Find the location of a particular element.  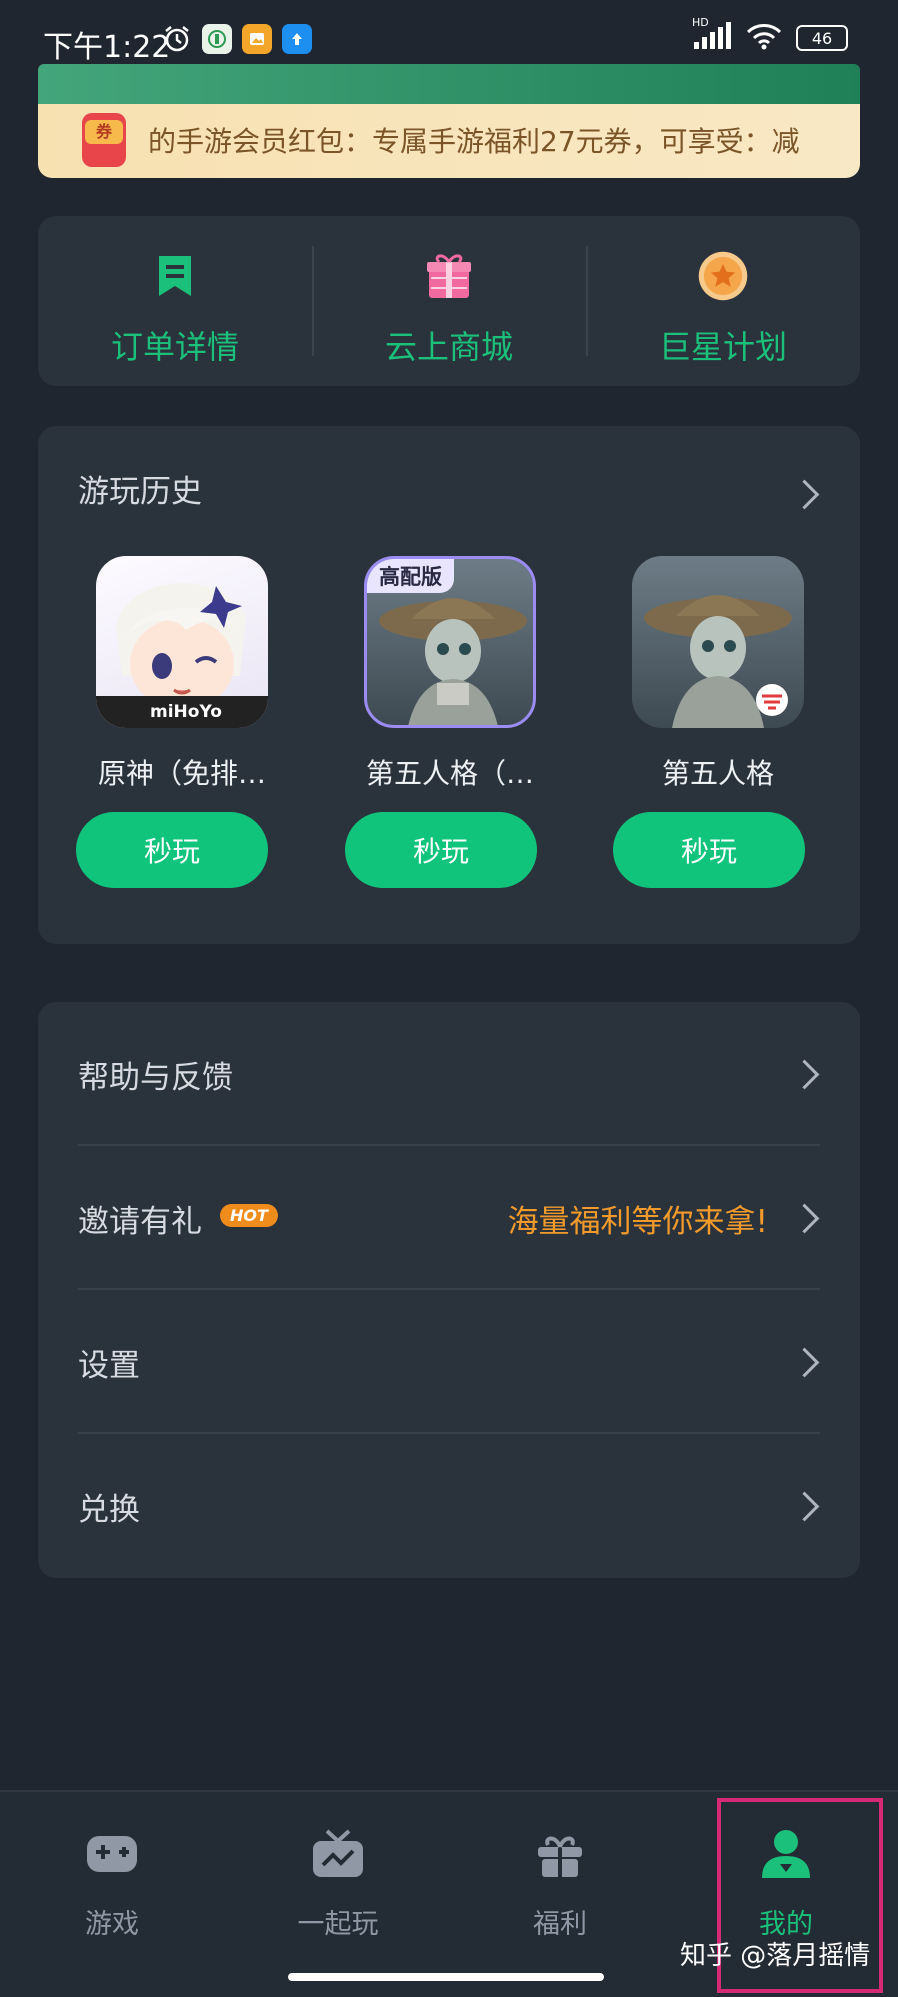

alarm-icon is located at coordinates (177, 41).